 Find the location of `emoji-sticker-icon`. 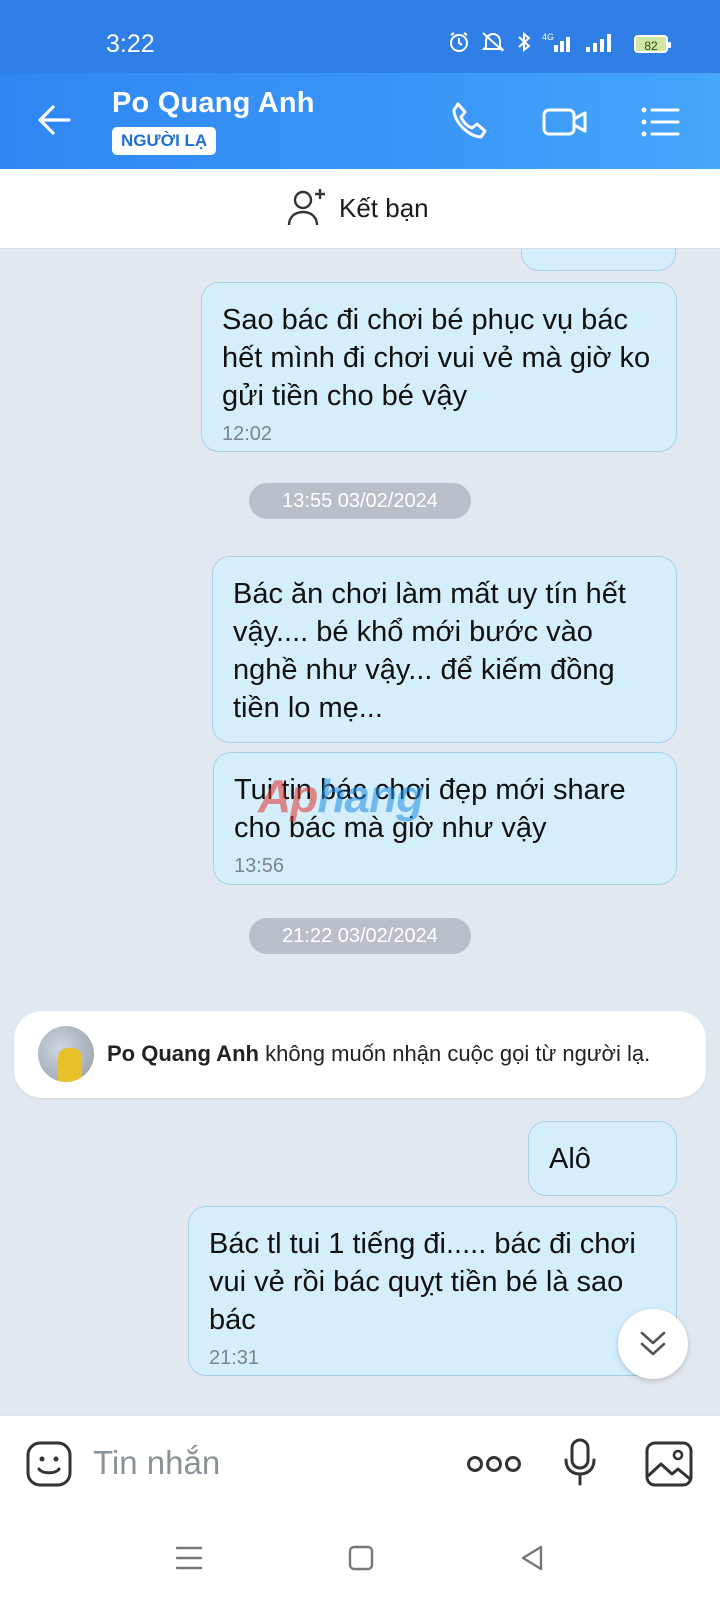

emoji-sticker-icon is located at coordinates (49, 1464).